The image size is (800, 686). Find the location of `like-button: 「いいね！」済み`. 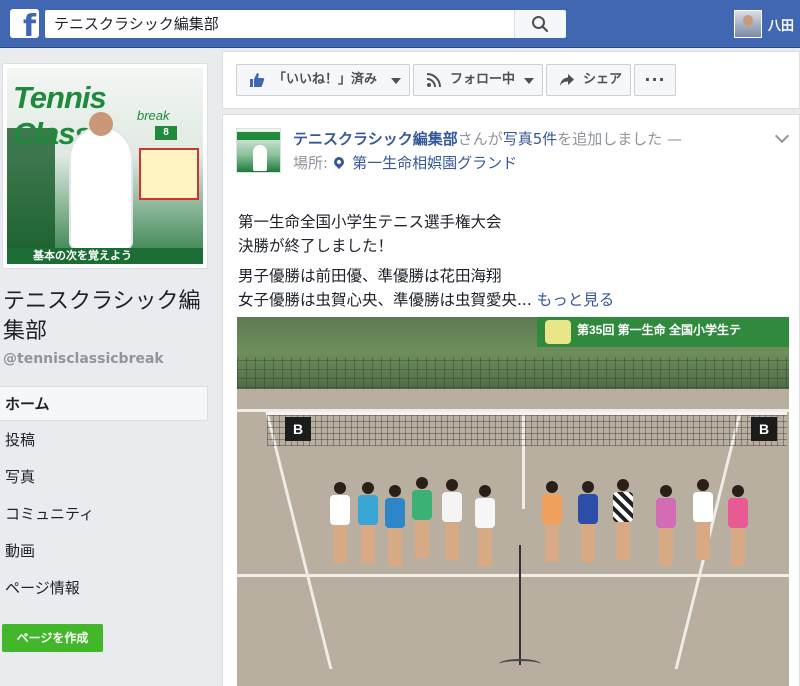

like-button: 「いいね！」済み is located at coordinates (323, 80).